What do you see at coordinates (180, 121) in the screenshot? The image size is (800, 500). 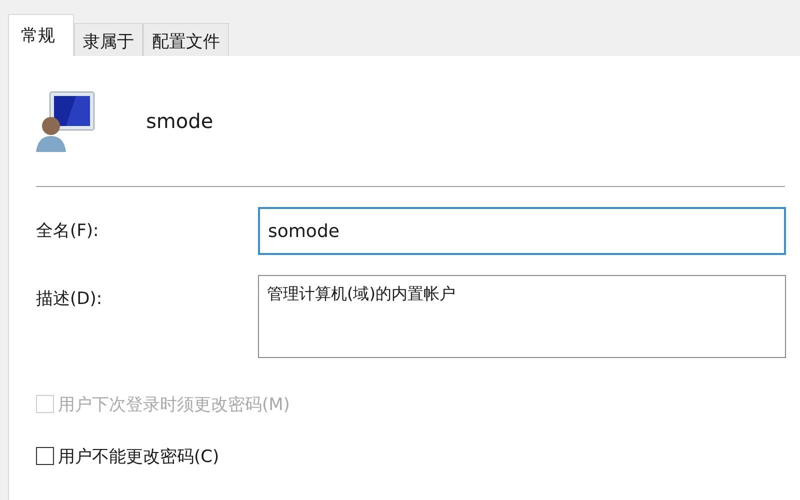 I see `user-name: smode` at bounding box center [180, 121].